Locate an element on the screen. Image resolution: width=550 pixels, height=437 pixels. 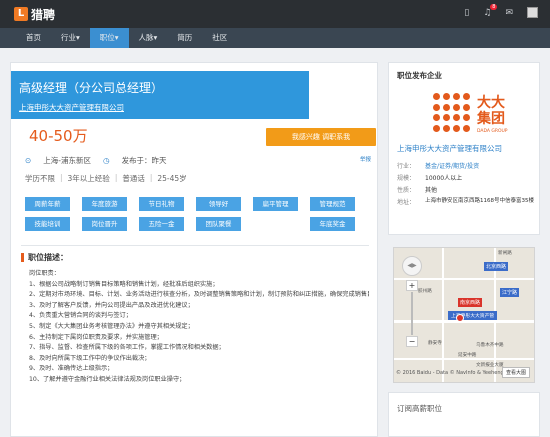
job-requirements: 学历不限 | 3年以上经验 | 普通话 | 25-45岁 is located at coordinates (106, 178).